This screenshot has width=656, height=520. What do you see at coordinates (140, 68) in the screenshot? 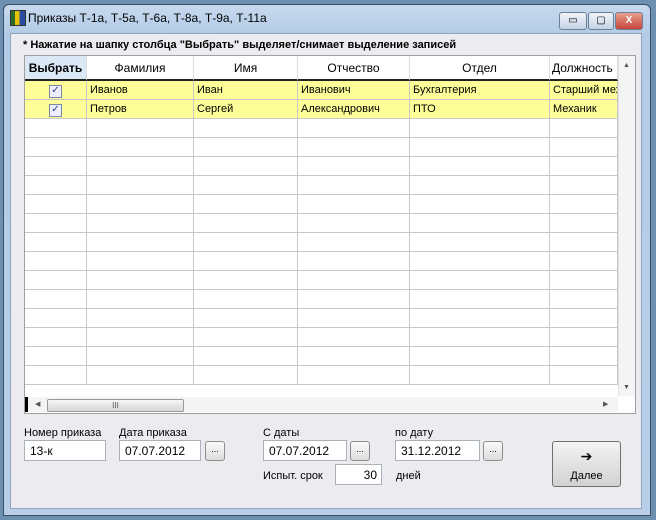
I see `column-header-lastname: Фамилия` at bounding box center [140, 68].